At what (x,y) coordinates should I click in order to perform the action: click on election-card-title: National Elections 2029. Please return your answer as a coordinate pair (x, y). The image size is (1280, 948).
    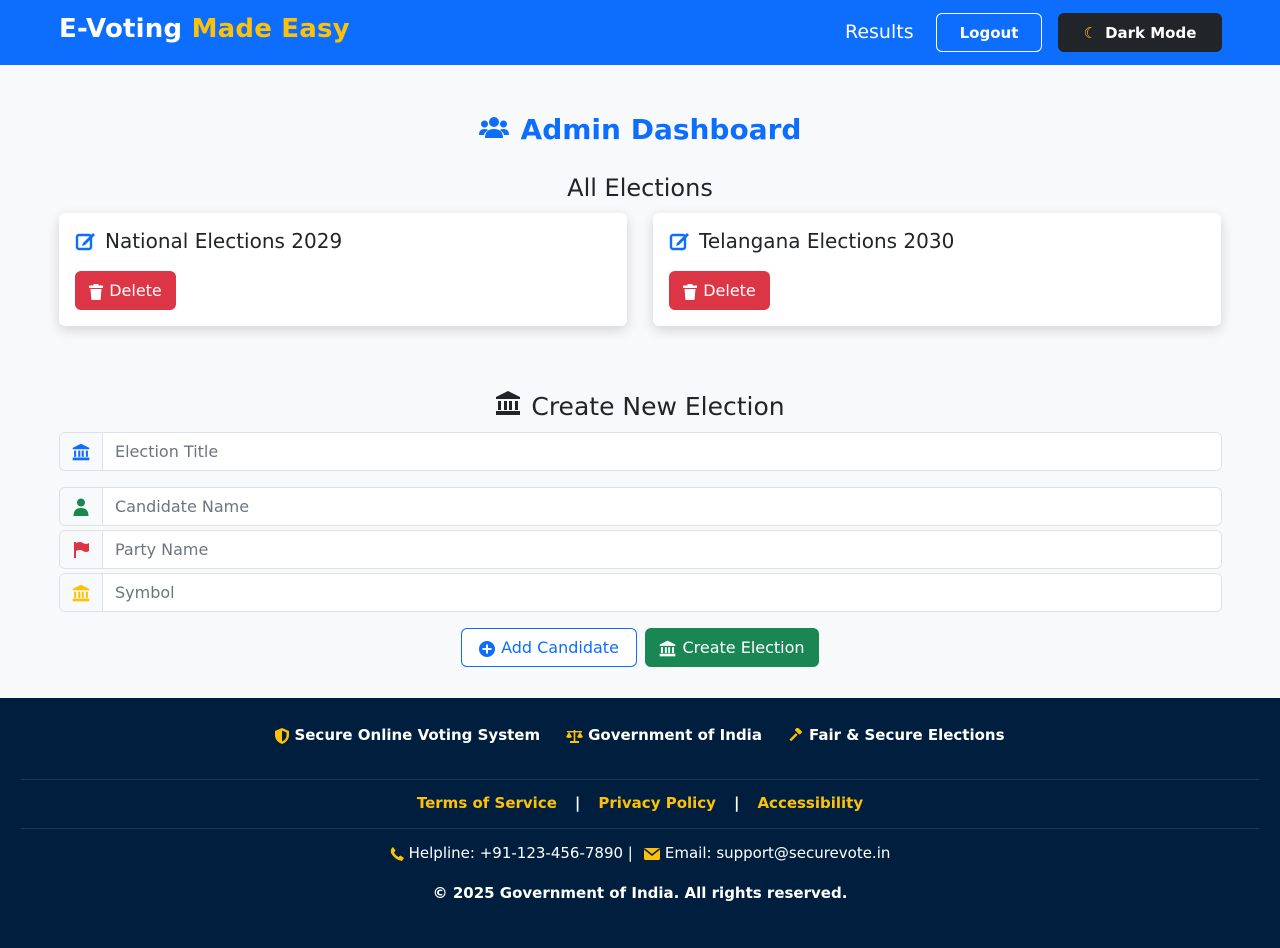
    Looking at the image, I should click on (208, 241).